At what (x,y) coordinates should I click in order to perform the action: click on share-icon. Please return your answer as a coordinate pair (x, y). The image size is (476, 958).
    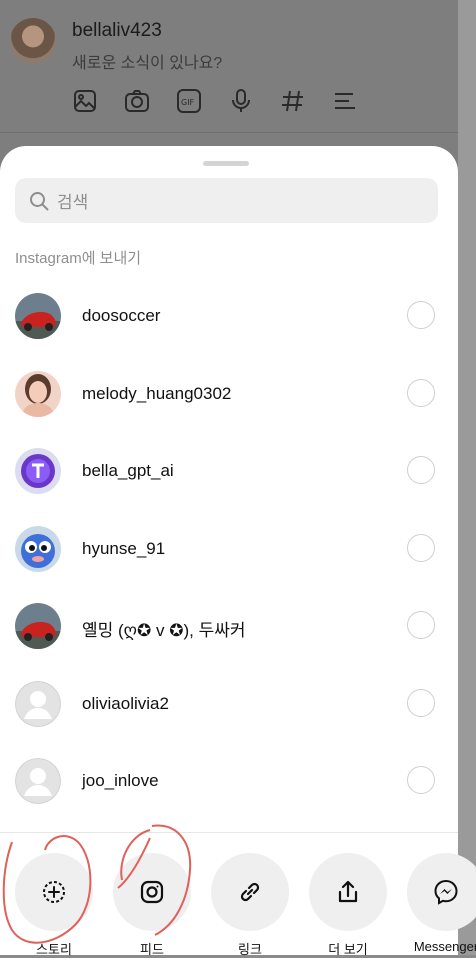
    Looking at the image, I should click on (348, 891).